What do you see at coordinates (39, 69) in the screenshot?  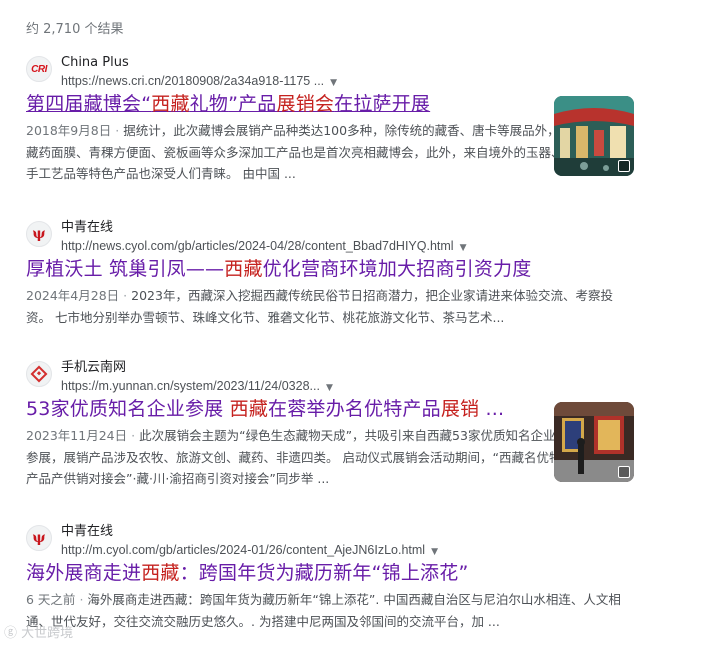 I see `cri-logo-icon: CRI` at bounding box center [39, 69].